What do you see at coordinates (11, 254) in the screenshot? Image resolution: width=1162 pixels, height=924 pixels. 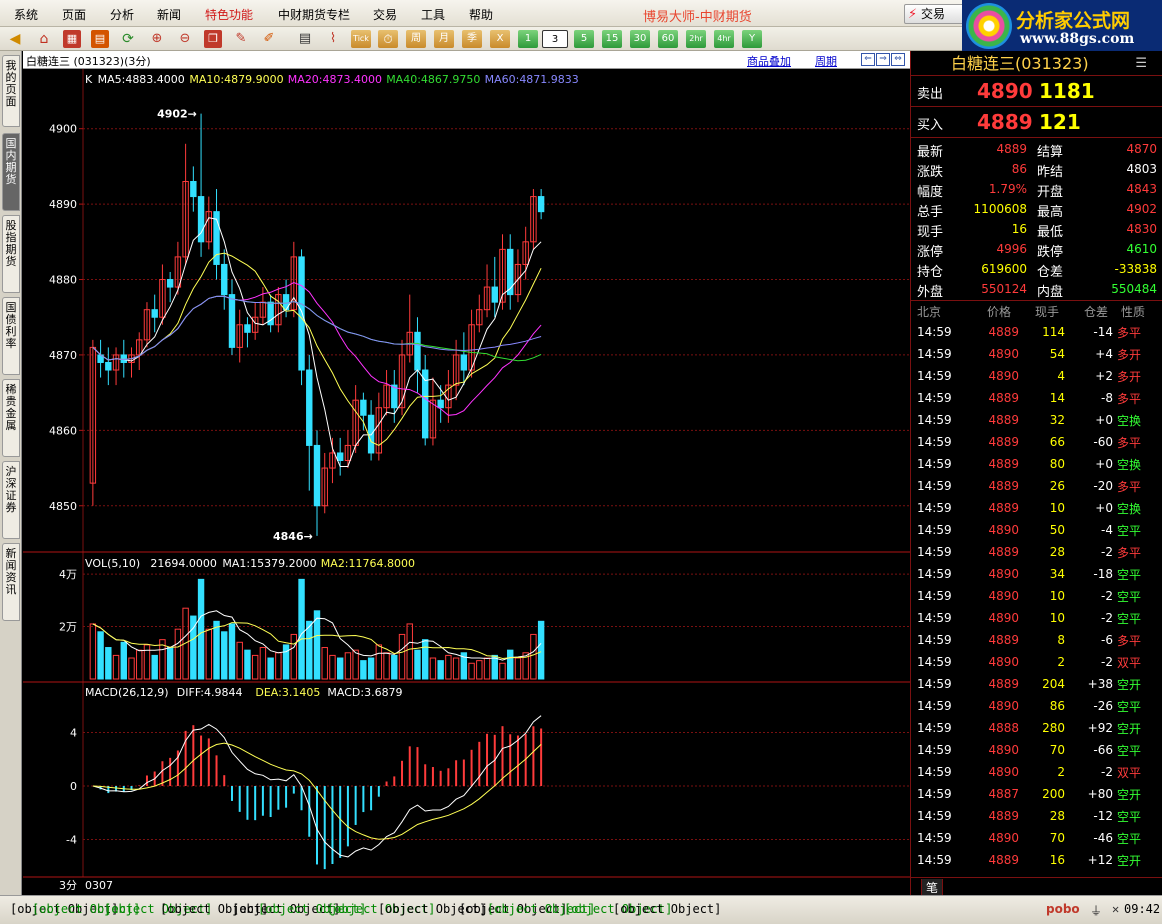 I see `tab-index-futures: 股指期货` at bounding box center [11, 254].